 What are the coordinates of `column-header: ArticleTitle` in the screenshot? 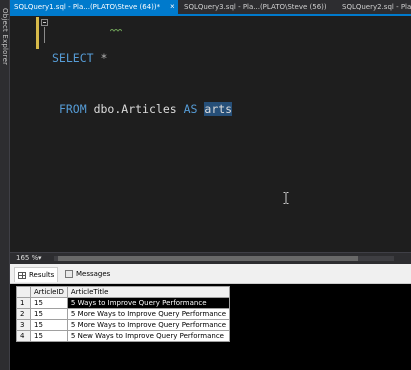 It's located at (148, 292).